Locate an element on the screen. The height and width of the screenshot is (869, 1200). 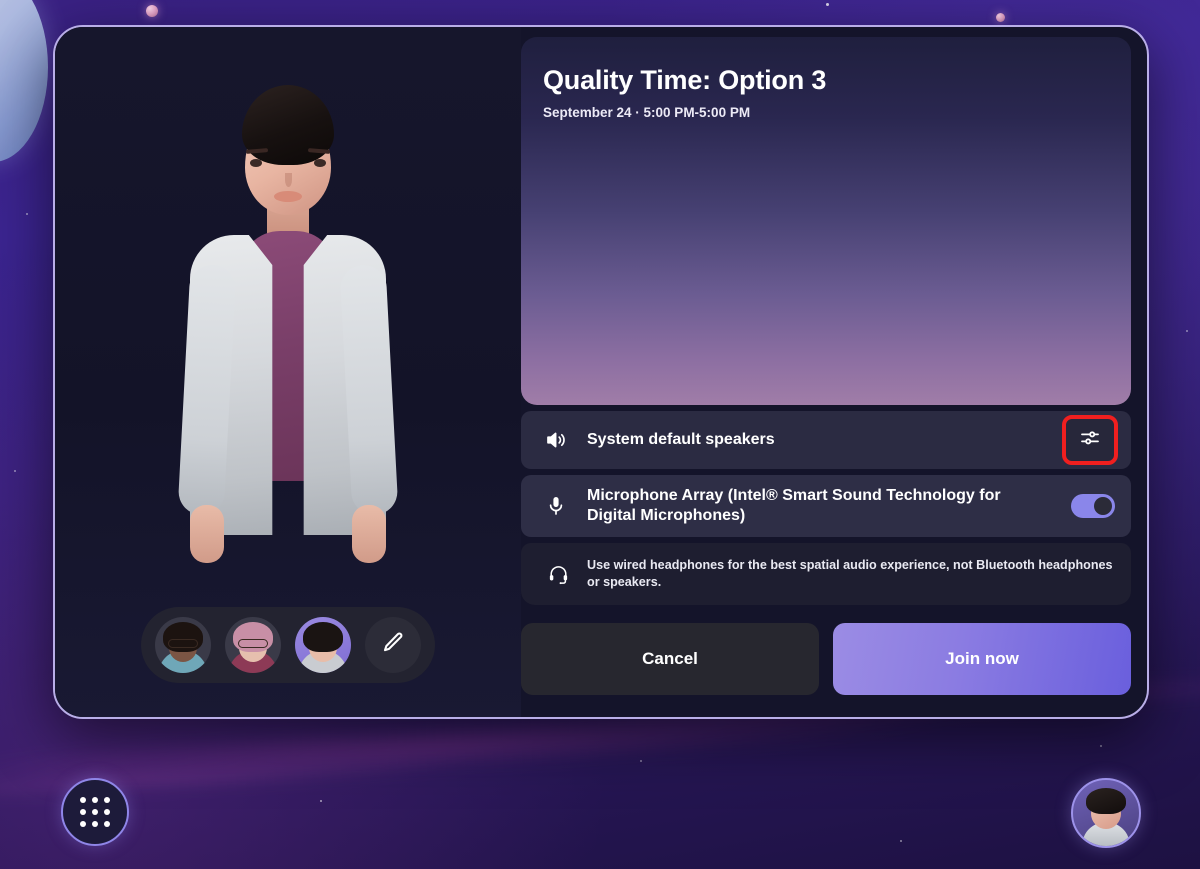
speaker-settings-button is located at coordinates (1090, 440).